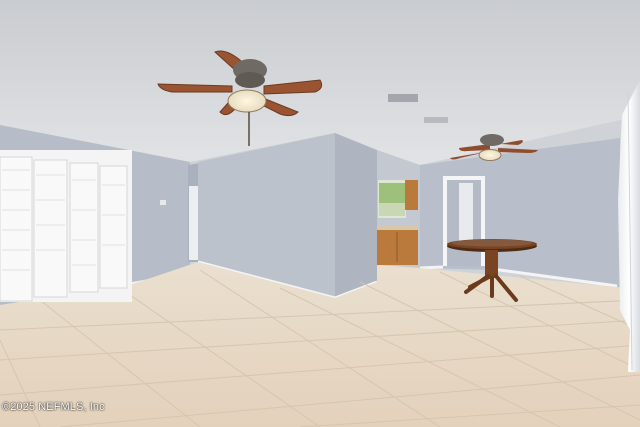 The height and width of the screenshot is (427, 640). What do you see at coordinates (163, 202) in the screenshot?
I see `thermostat` at bounding box center [163, 202].